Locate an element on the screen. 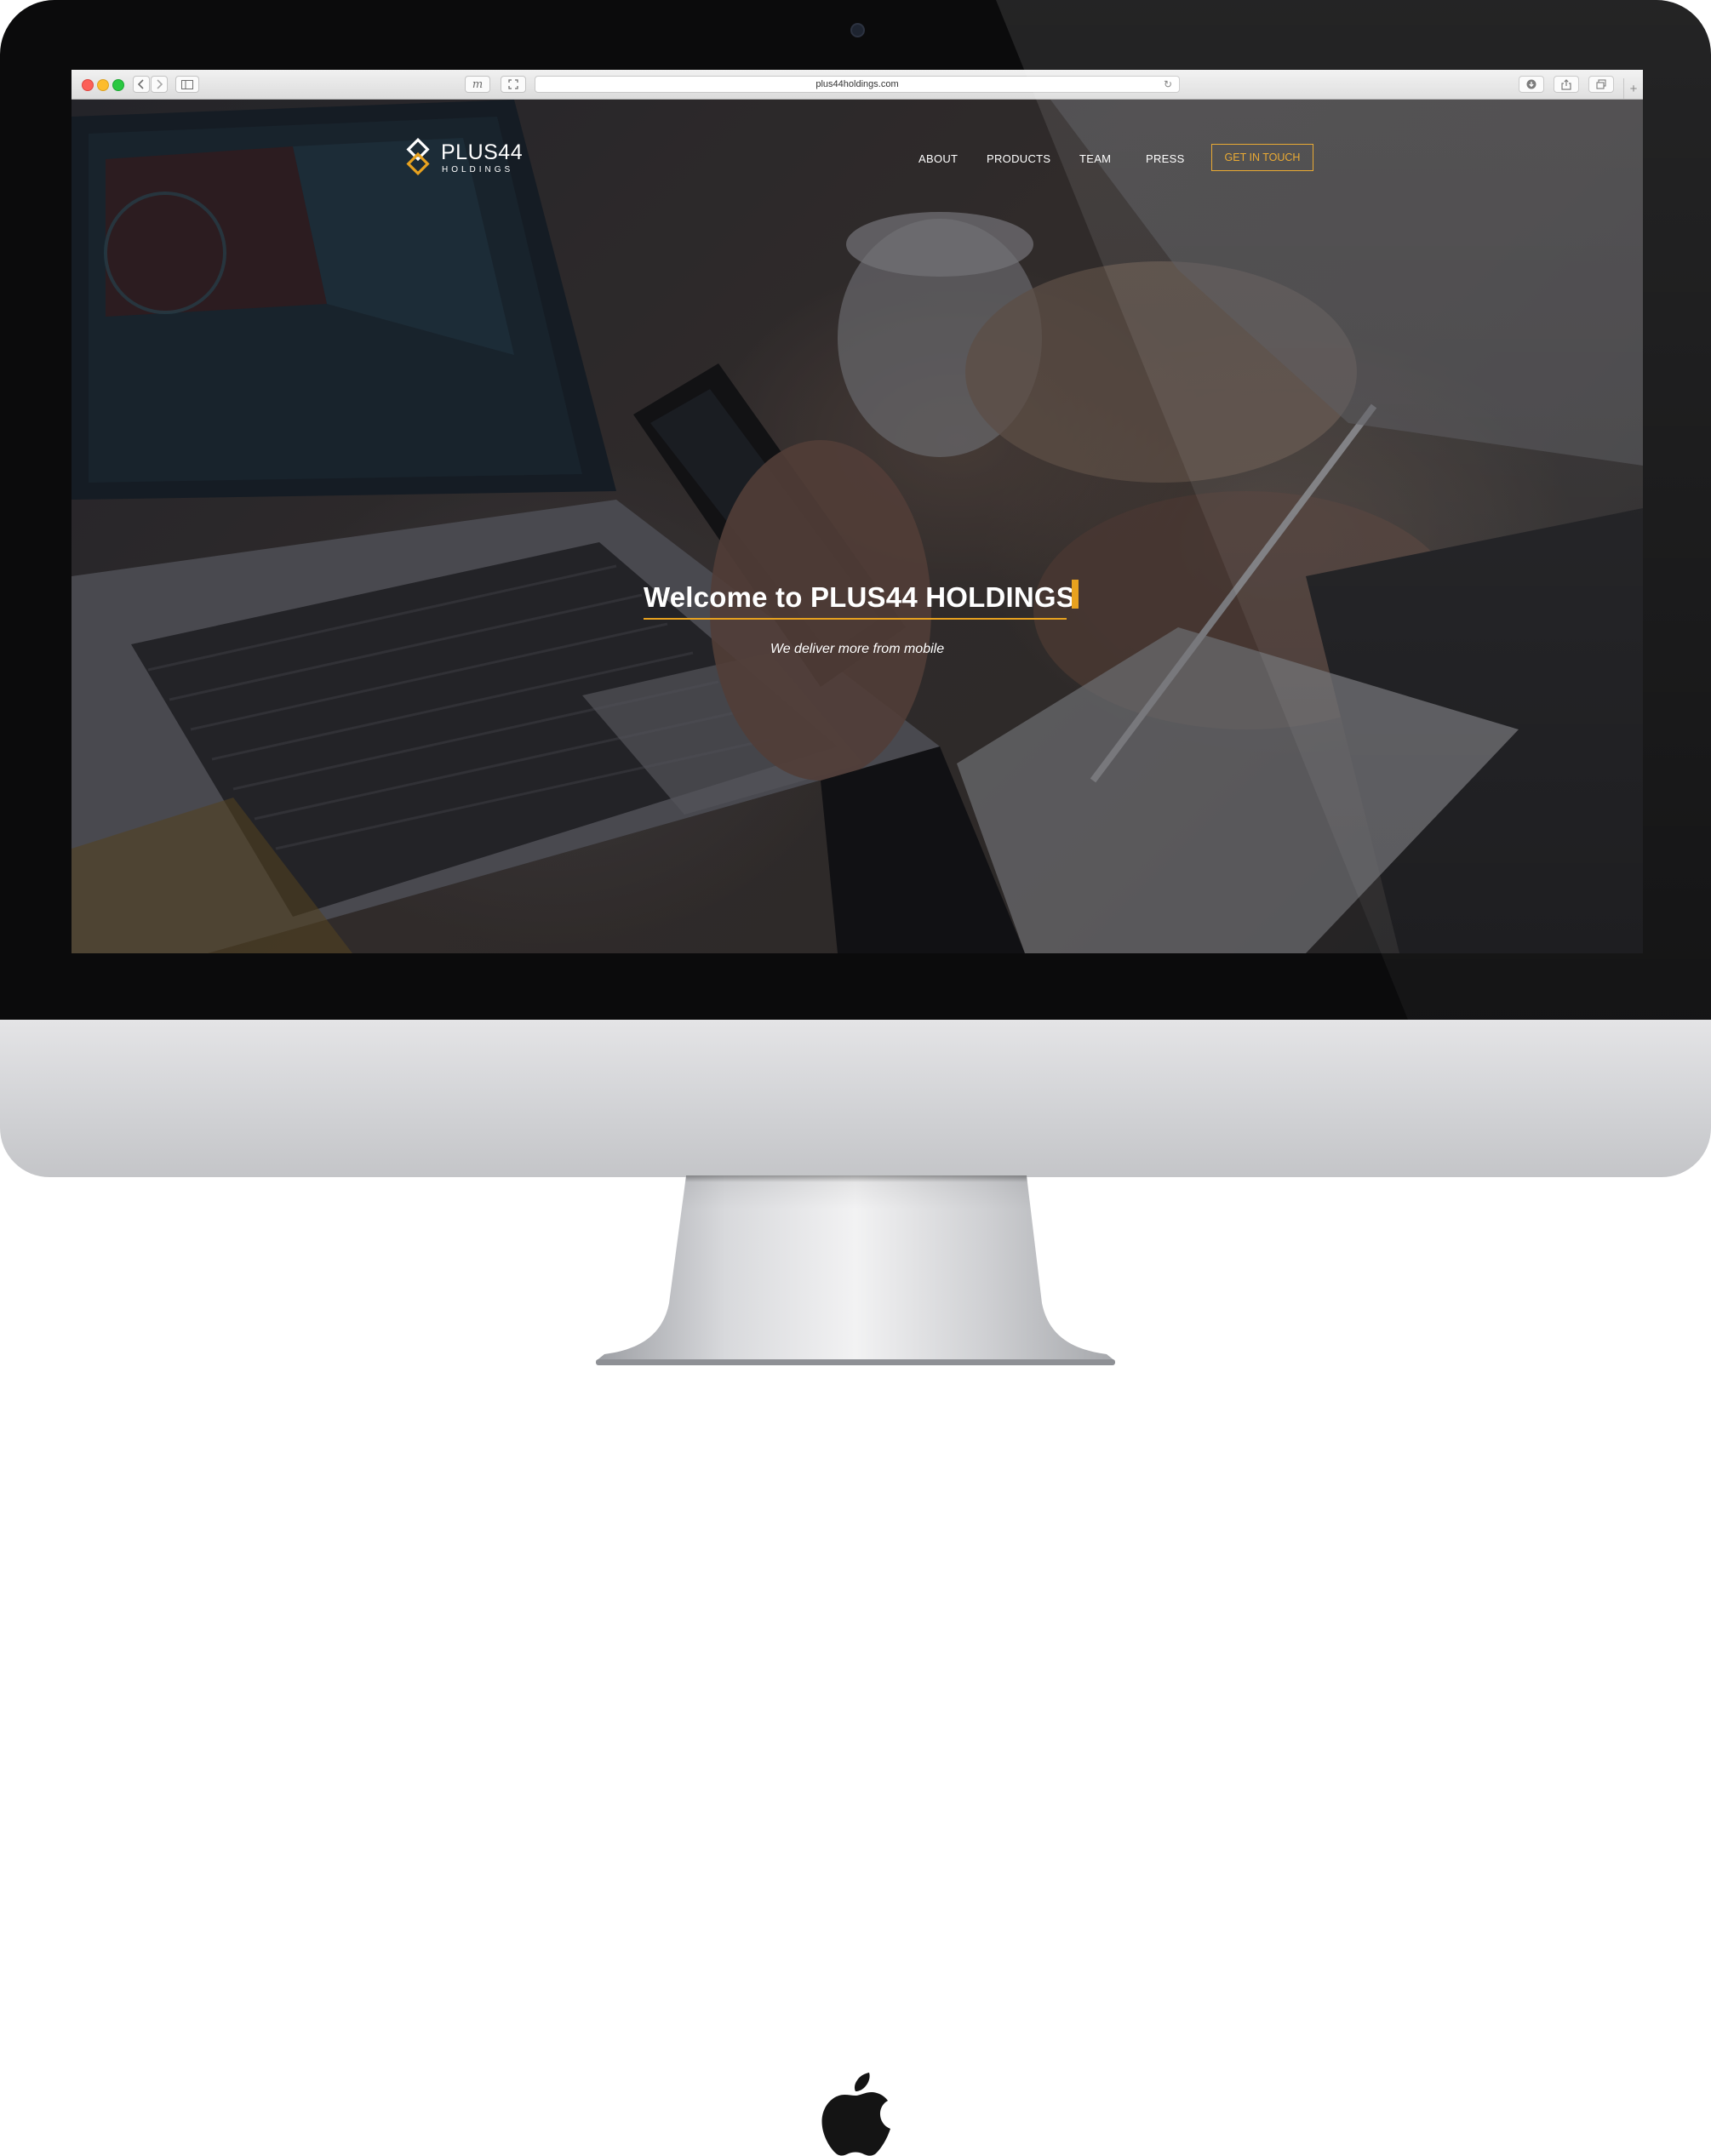 Image resolution: width=1711 pixels, height=2156 pixels. logo-subtitle: HOLDINGS is located at coordinates (478, 169).